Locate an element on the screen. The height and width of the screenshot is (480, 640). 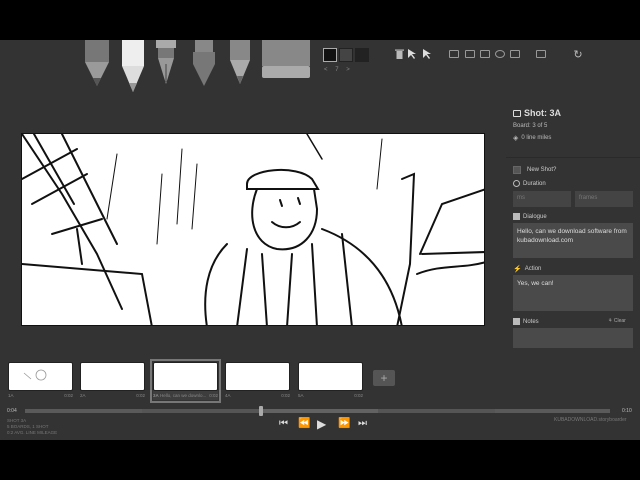
add-board-button: + is located at coordinates (384, 378).